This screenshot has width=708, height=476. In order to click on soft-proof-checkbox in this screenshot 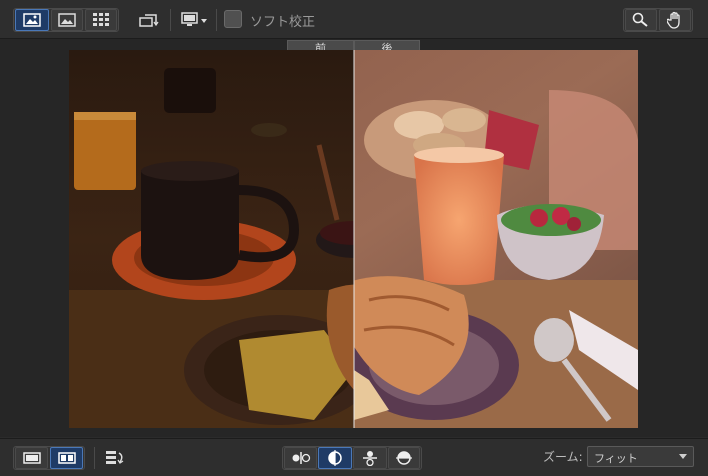, I will do `click(233, 19)`.